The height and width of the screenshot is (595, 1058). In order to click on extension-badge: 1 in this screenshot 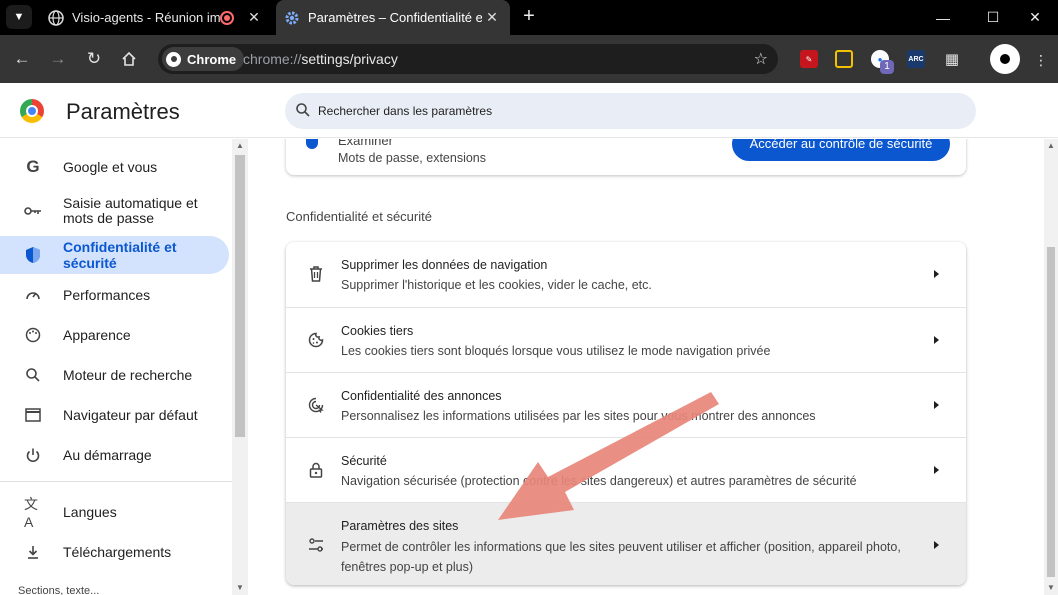, I will do `click(887, 67)`.